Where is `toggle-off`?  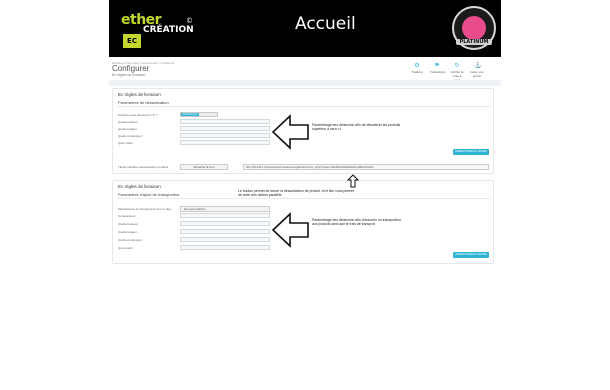 toggle-off is located at coordinates (208, 114).